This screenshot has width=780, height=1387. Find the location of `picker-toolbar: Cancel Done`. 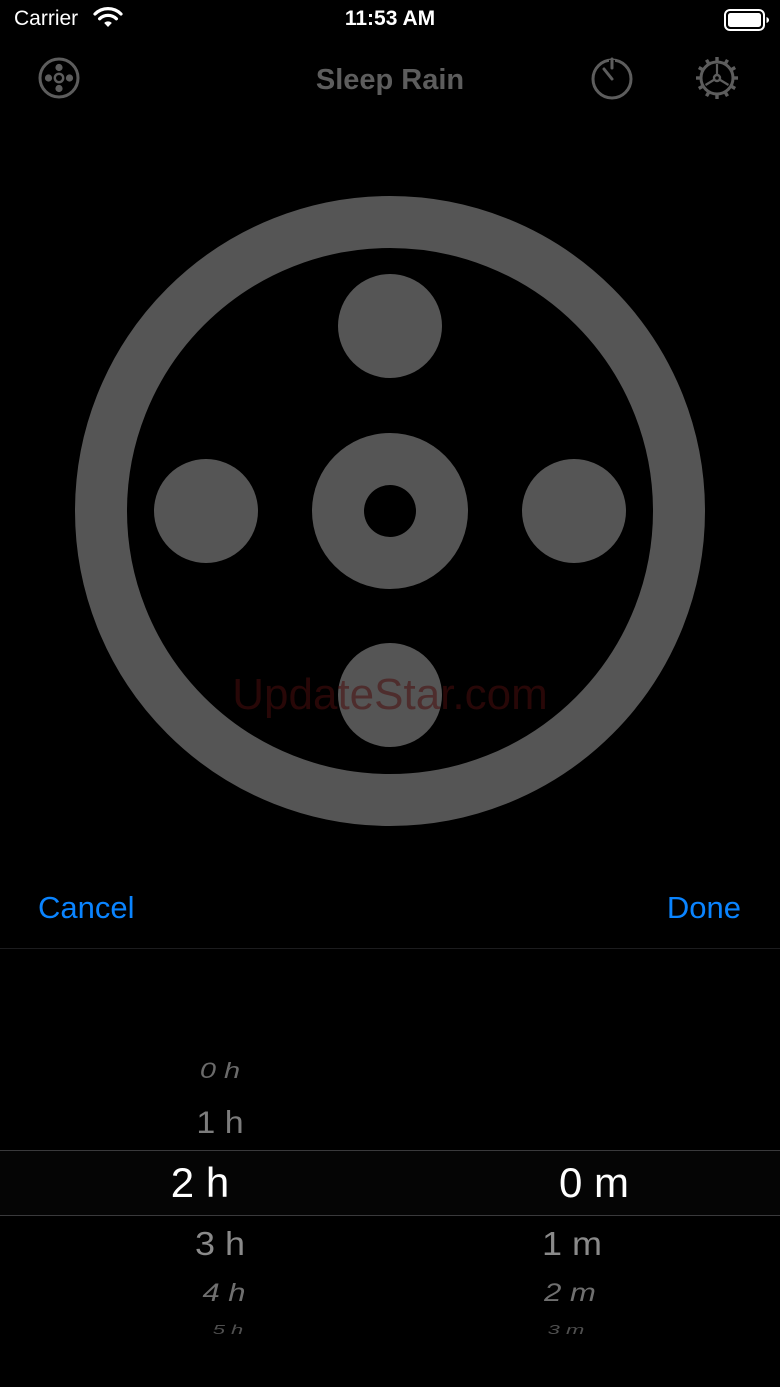

picker-toolbar: Cancel Done is located at coordinates (390, 910).